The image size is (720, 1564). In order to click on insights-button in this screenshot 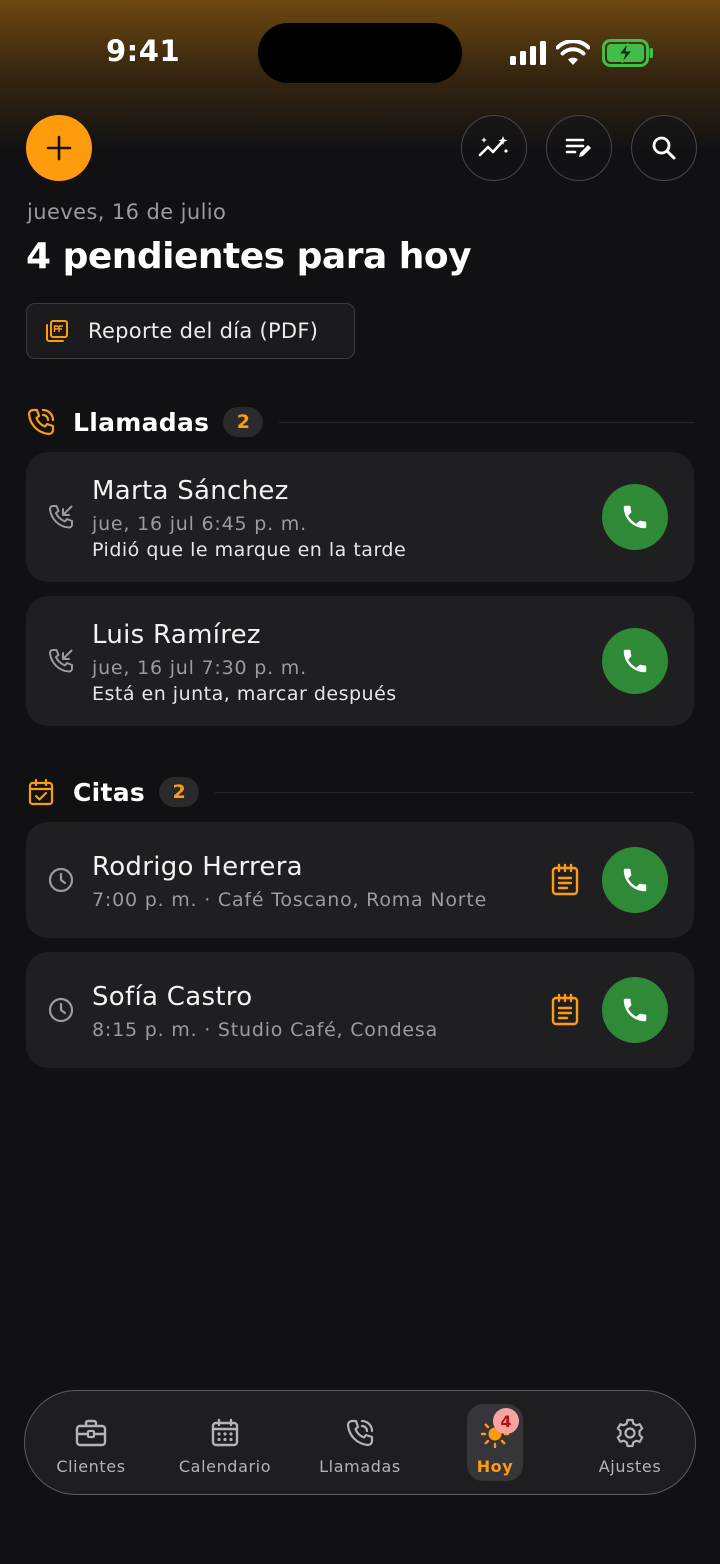, I will do `click(494, 148)`.